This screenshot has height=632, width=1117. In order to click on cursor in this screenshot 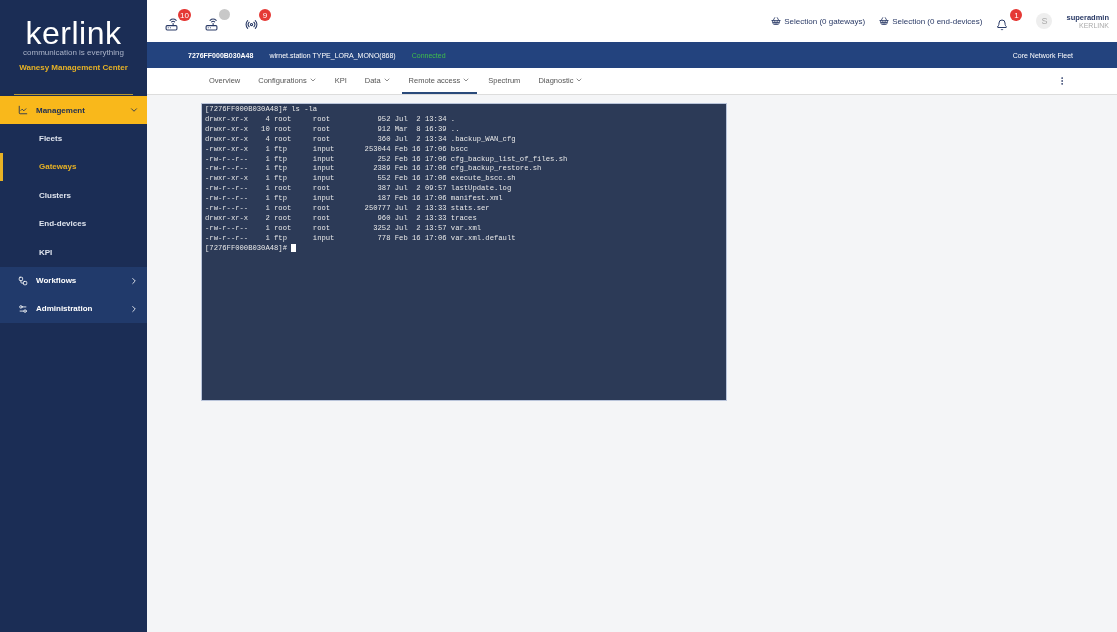, I will do `click(293, 247)`.